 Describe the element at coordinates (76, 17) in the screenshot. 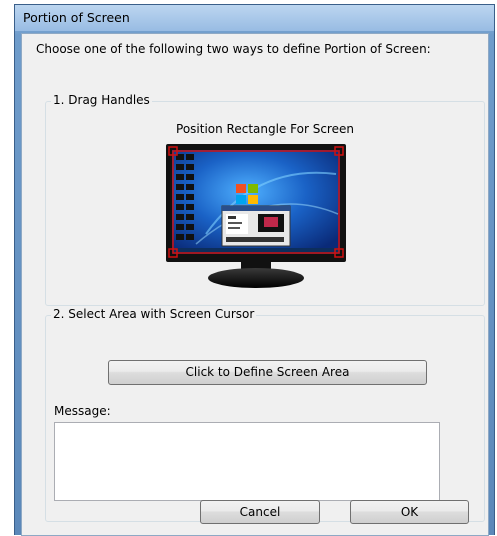

I see `window-title: Portion of Screen` at that location.